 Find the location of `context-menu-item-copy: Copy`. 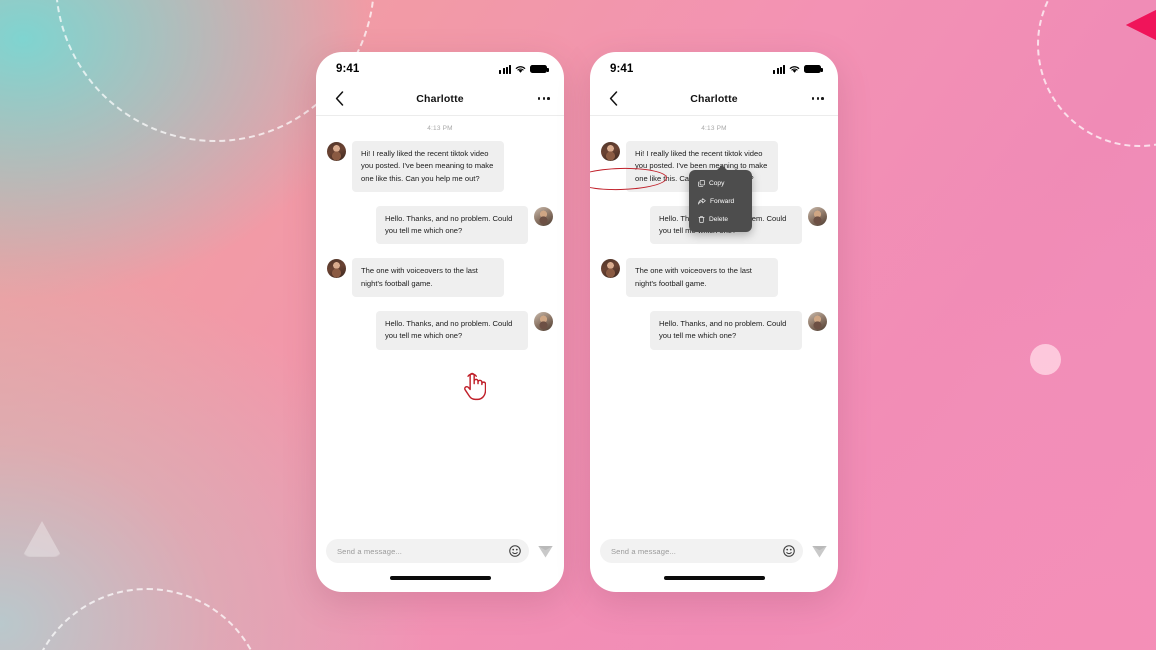

context-menu-item-copy: Copy is located at coordinates (720, 183).